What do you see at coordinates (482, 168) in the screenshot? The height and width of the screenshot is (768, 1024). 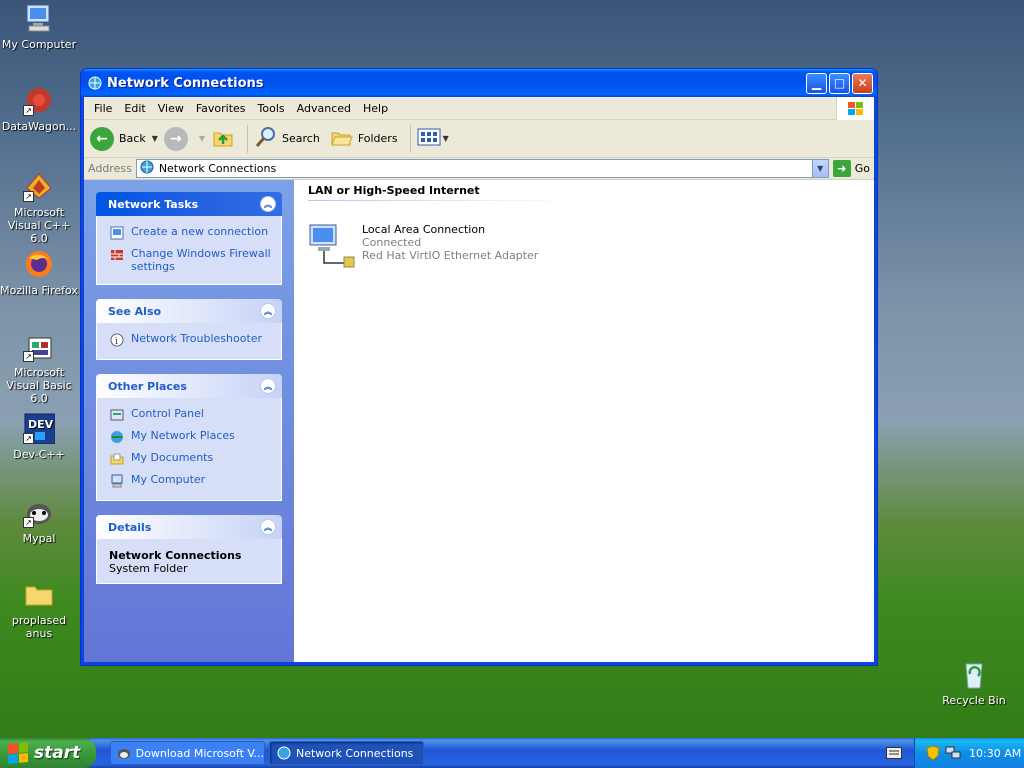 I see `address-input: Network Connections ▼` at bounding box center [482, 168].